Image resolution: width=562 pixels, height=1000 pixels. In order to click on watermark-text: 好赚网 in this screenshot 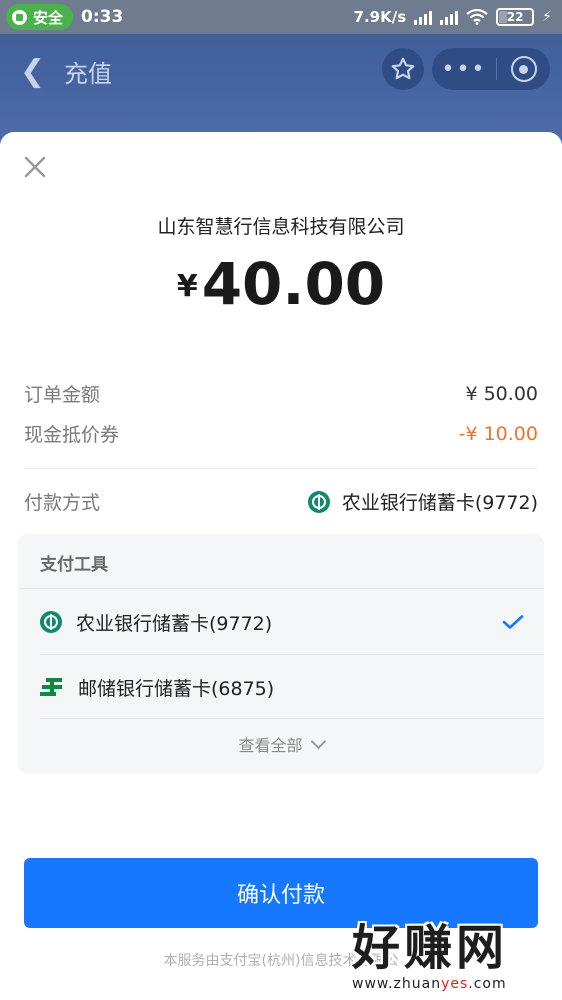, I will do `click(430, 948)`.